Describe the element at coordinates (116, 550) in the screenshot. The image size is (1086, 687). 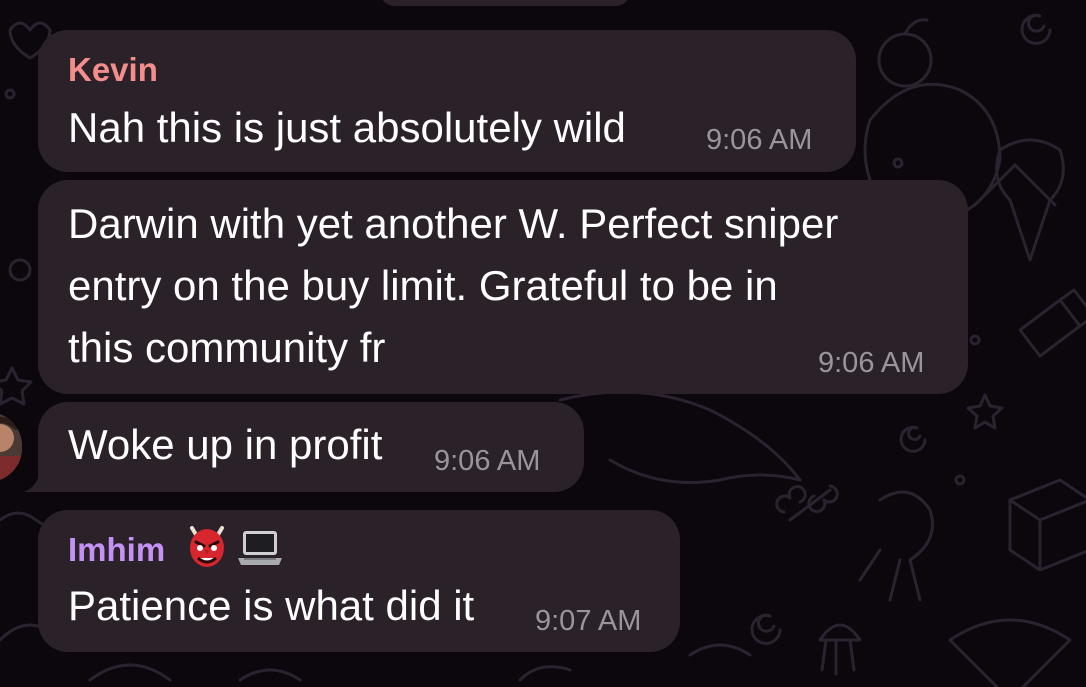
I see `sender-name: Imhim` at that location.